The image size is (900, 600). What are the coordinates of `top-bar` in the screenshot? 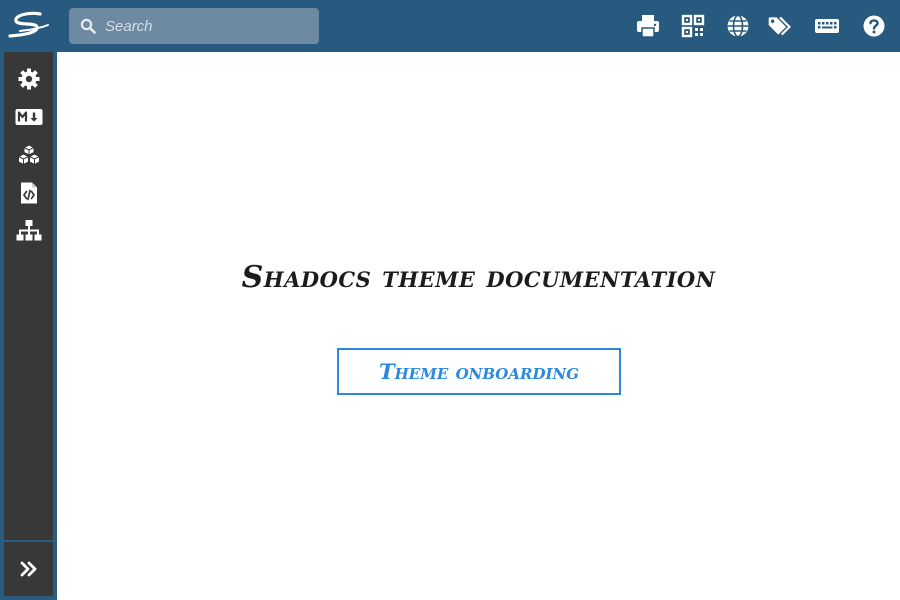 It's located at (450, 26).